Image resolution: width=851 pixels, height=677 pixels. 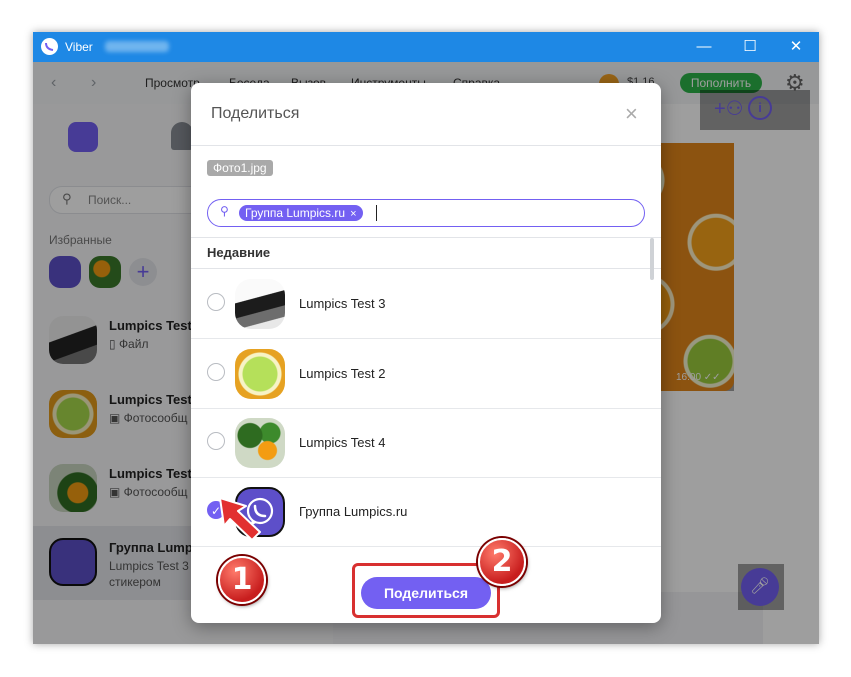 What do you see at coordinates (755, 110) in the screenshot?
I see `header-dim` at bounding box center [755, 110].